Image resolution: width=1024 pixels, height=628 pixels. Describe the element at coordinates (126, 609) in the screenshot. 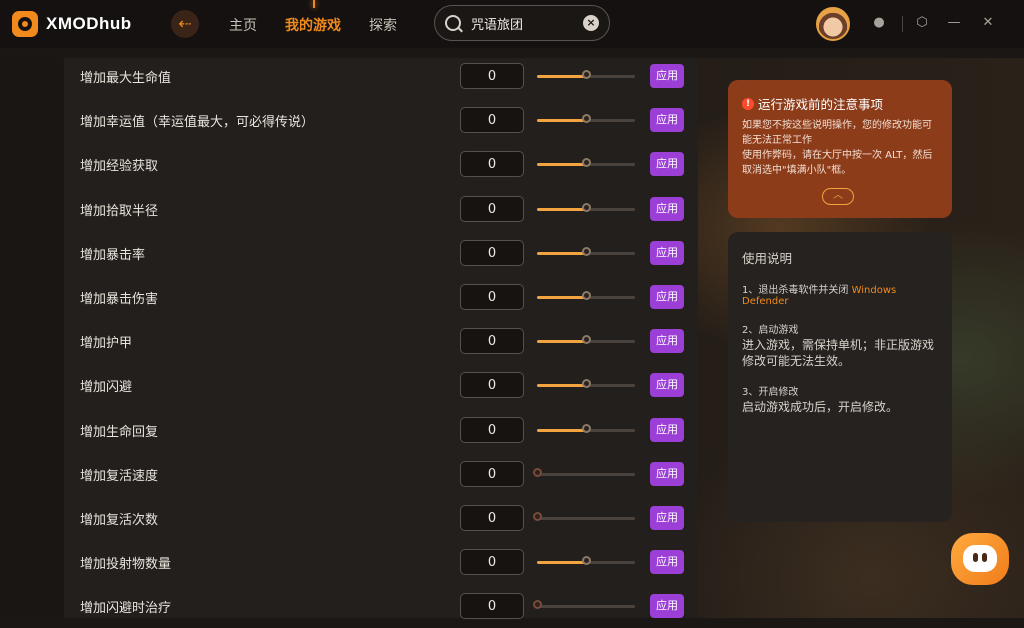

I see `mod-label: 增加闪避时治疗` at that location.